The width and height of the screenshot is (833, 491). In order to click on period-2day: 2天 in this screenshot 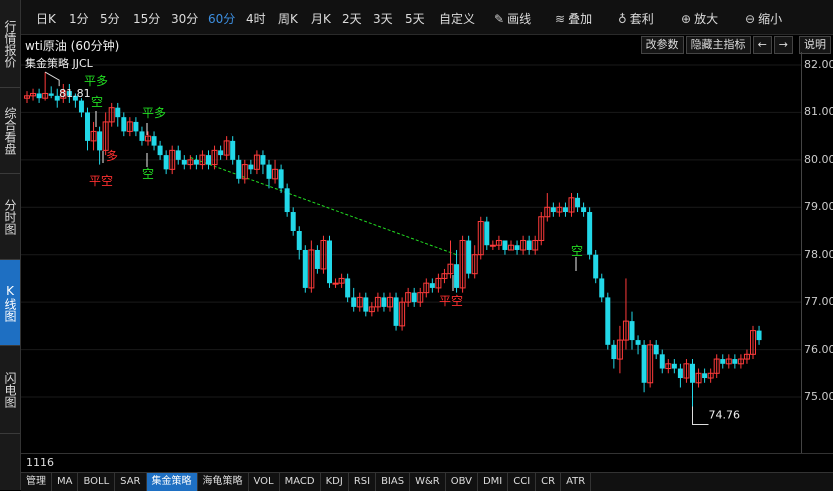, I will do `click(352, 18)`.